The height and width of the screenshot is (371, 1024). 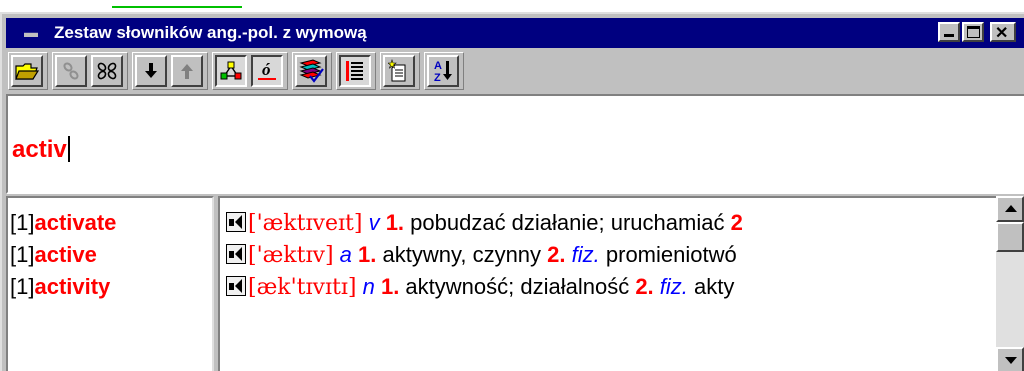 What do you see at coordinates (68, 149) in the screenshot?
I see `text-caret` at bounding box center [68, 149].